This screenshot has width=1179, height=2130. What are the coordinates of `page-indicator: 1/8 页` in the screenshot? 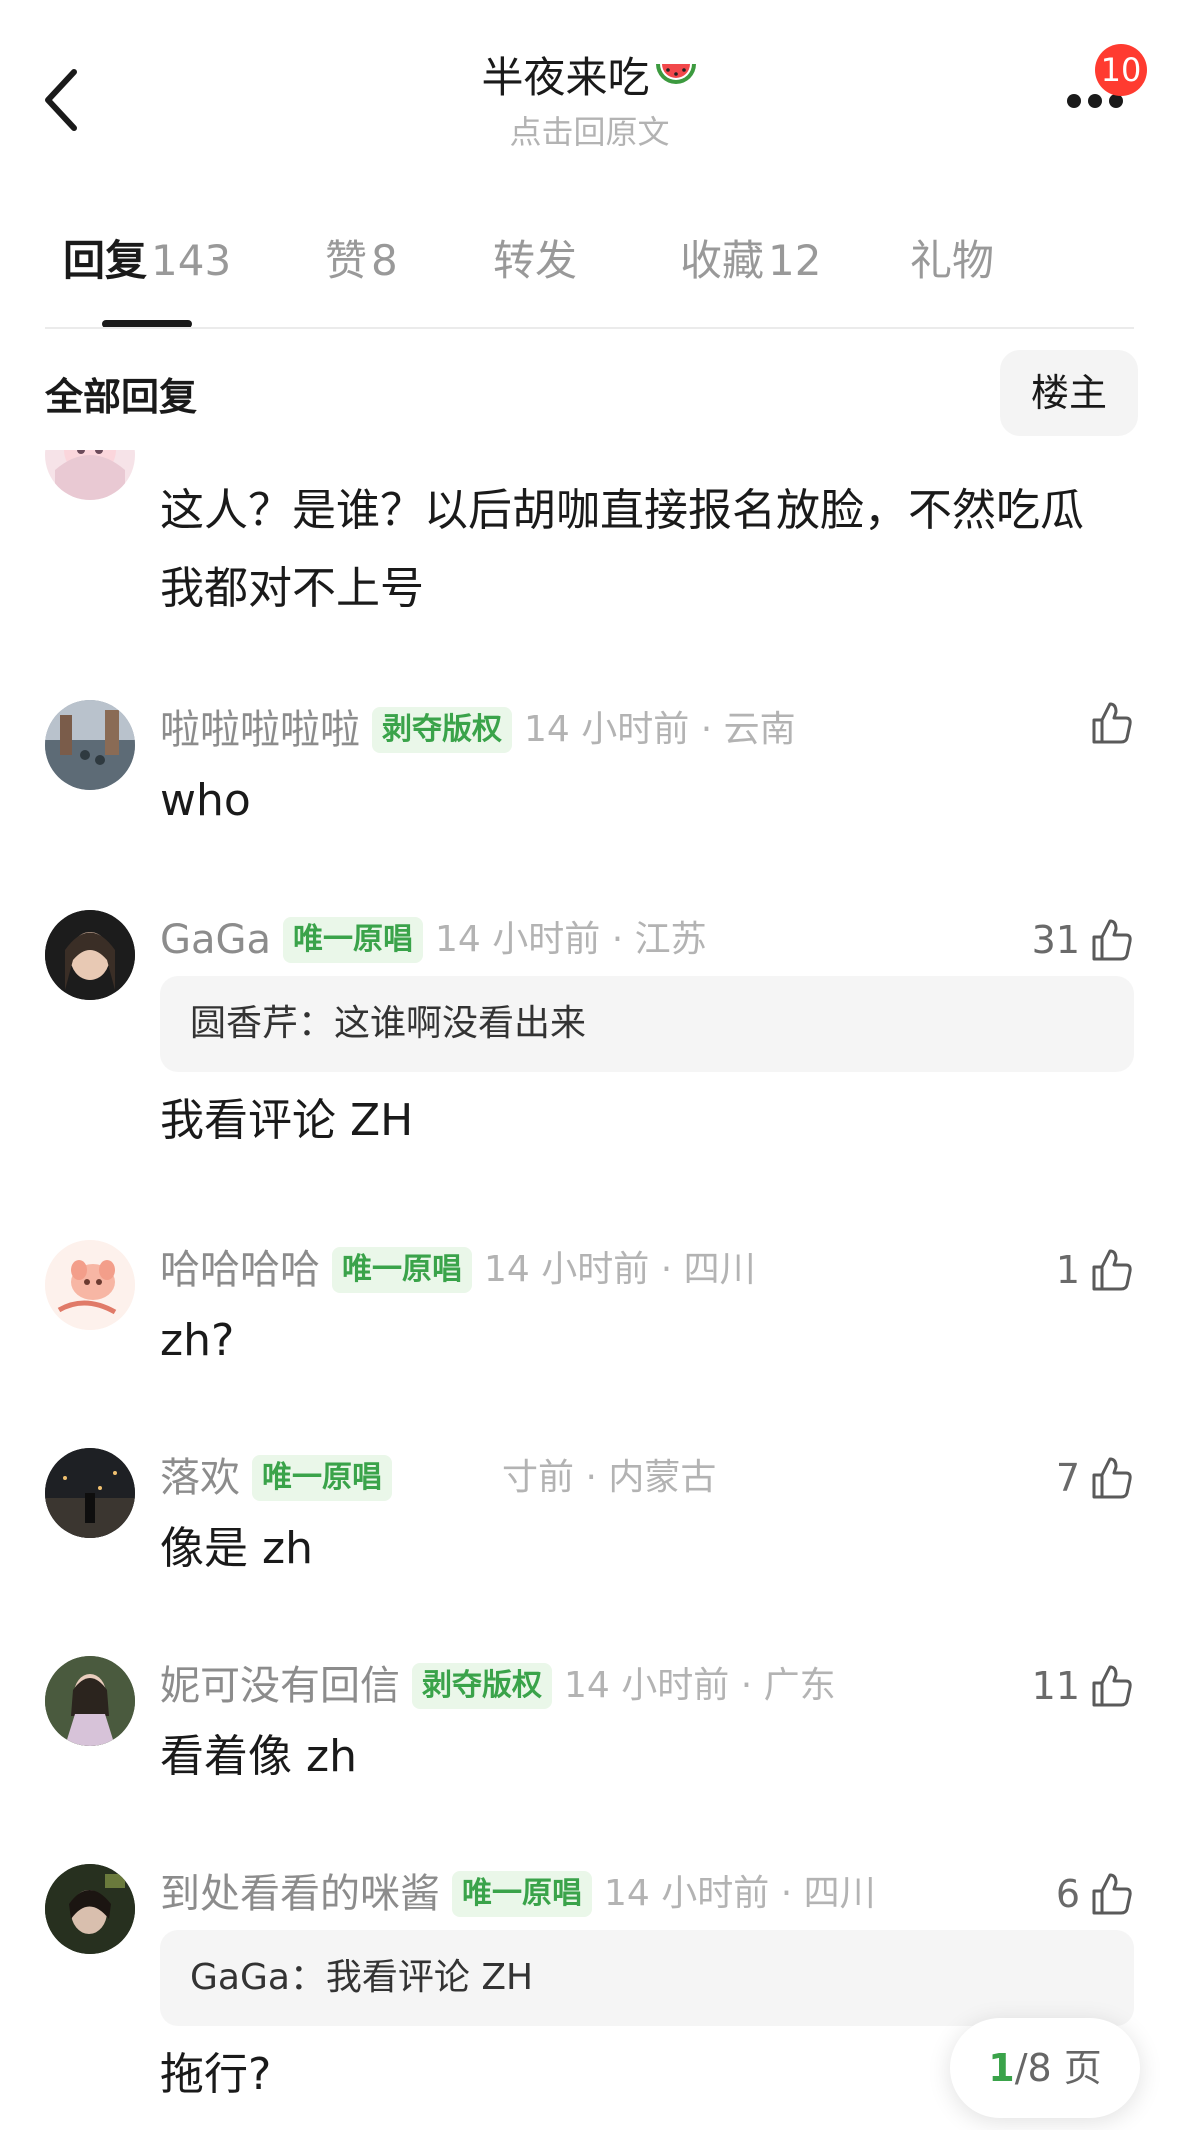 It's located at (1045, 2068).